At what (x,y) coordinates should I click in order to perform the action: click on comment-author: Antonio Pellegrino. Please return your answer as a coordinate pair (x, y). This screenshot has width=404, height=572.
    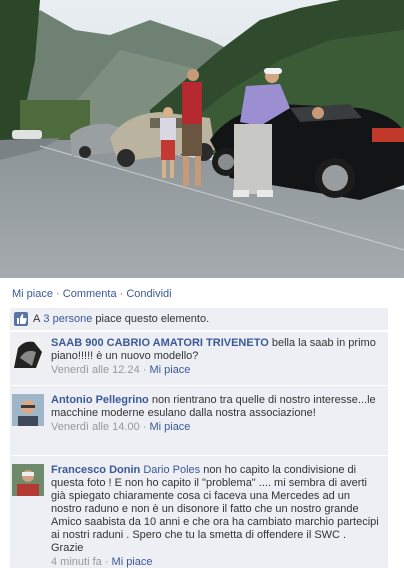
    Looking at the image, I should click on (100, 400).